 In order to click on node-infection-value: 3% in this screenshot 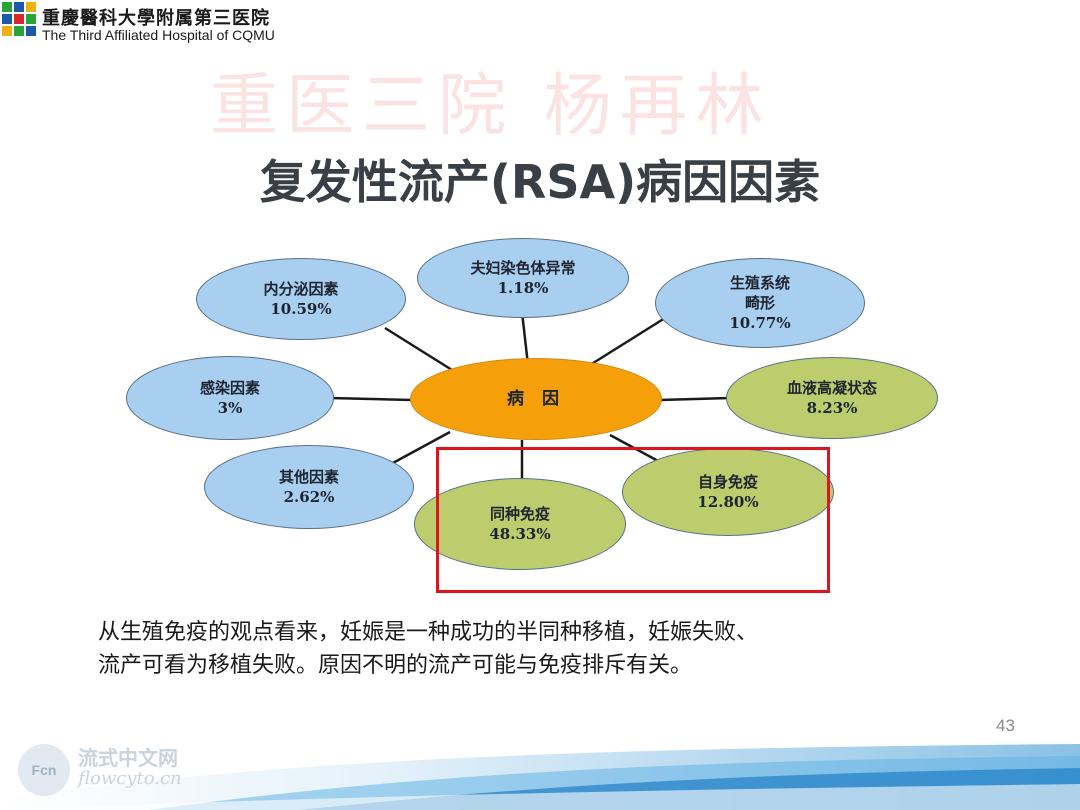, I will do `click(230, 408)`.